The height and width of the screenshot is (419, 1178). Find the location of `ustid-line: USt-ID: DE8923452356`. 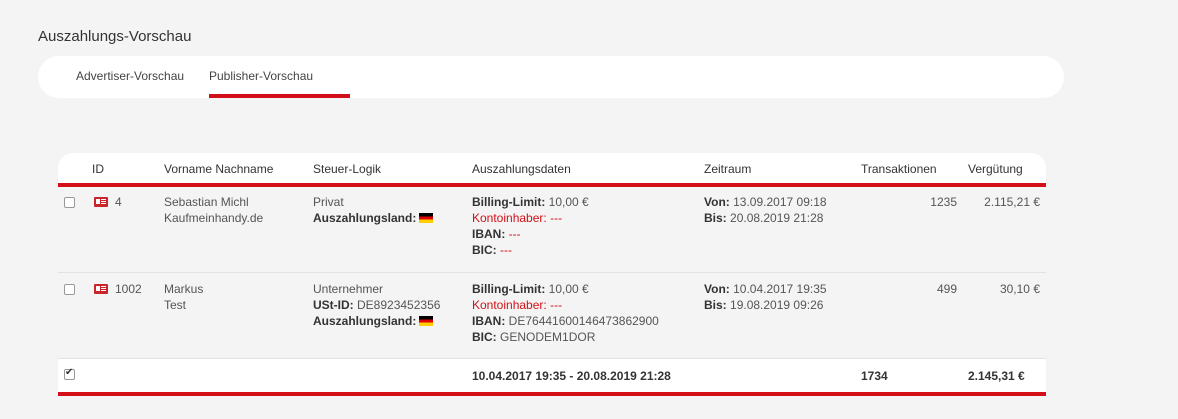

ustid-line: USt-ID: DE8923452356 is located at coordinates (376, 305).